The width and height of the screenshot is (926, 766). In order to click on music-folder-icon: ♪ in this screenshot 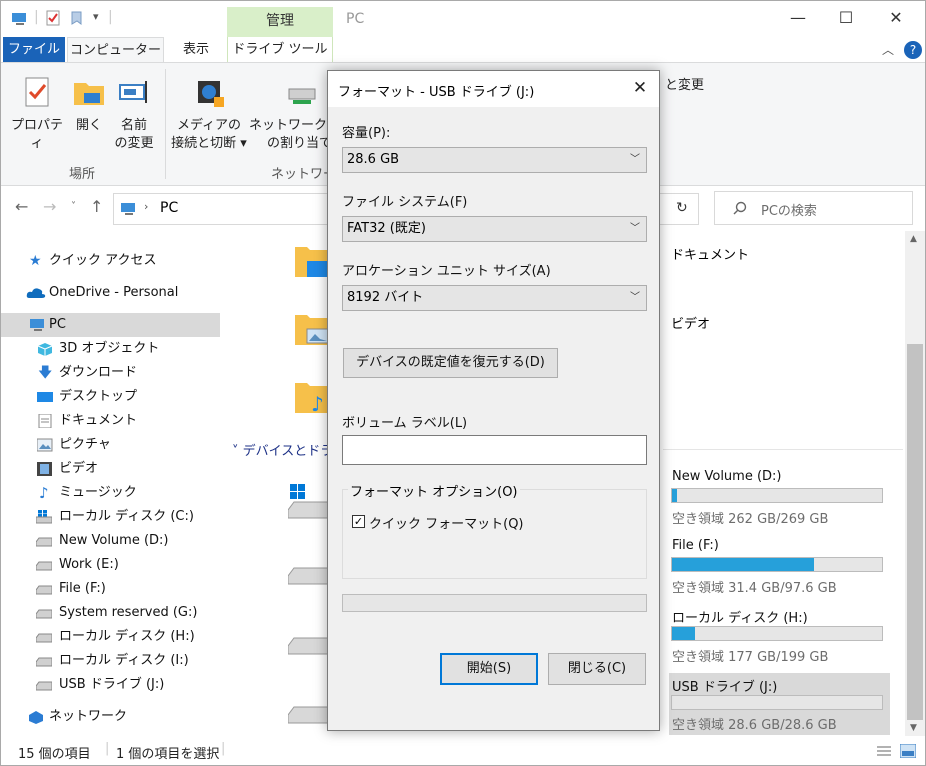, I will do `click(312, 396)`.